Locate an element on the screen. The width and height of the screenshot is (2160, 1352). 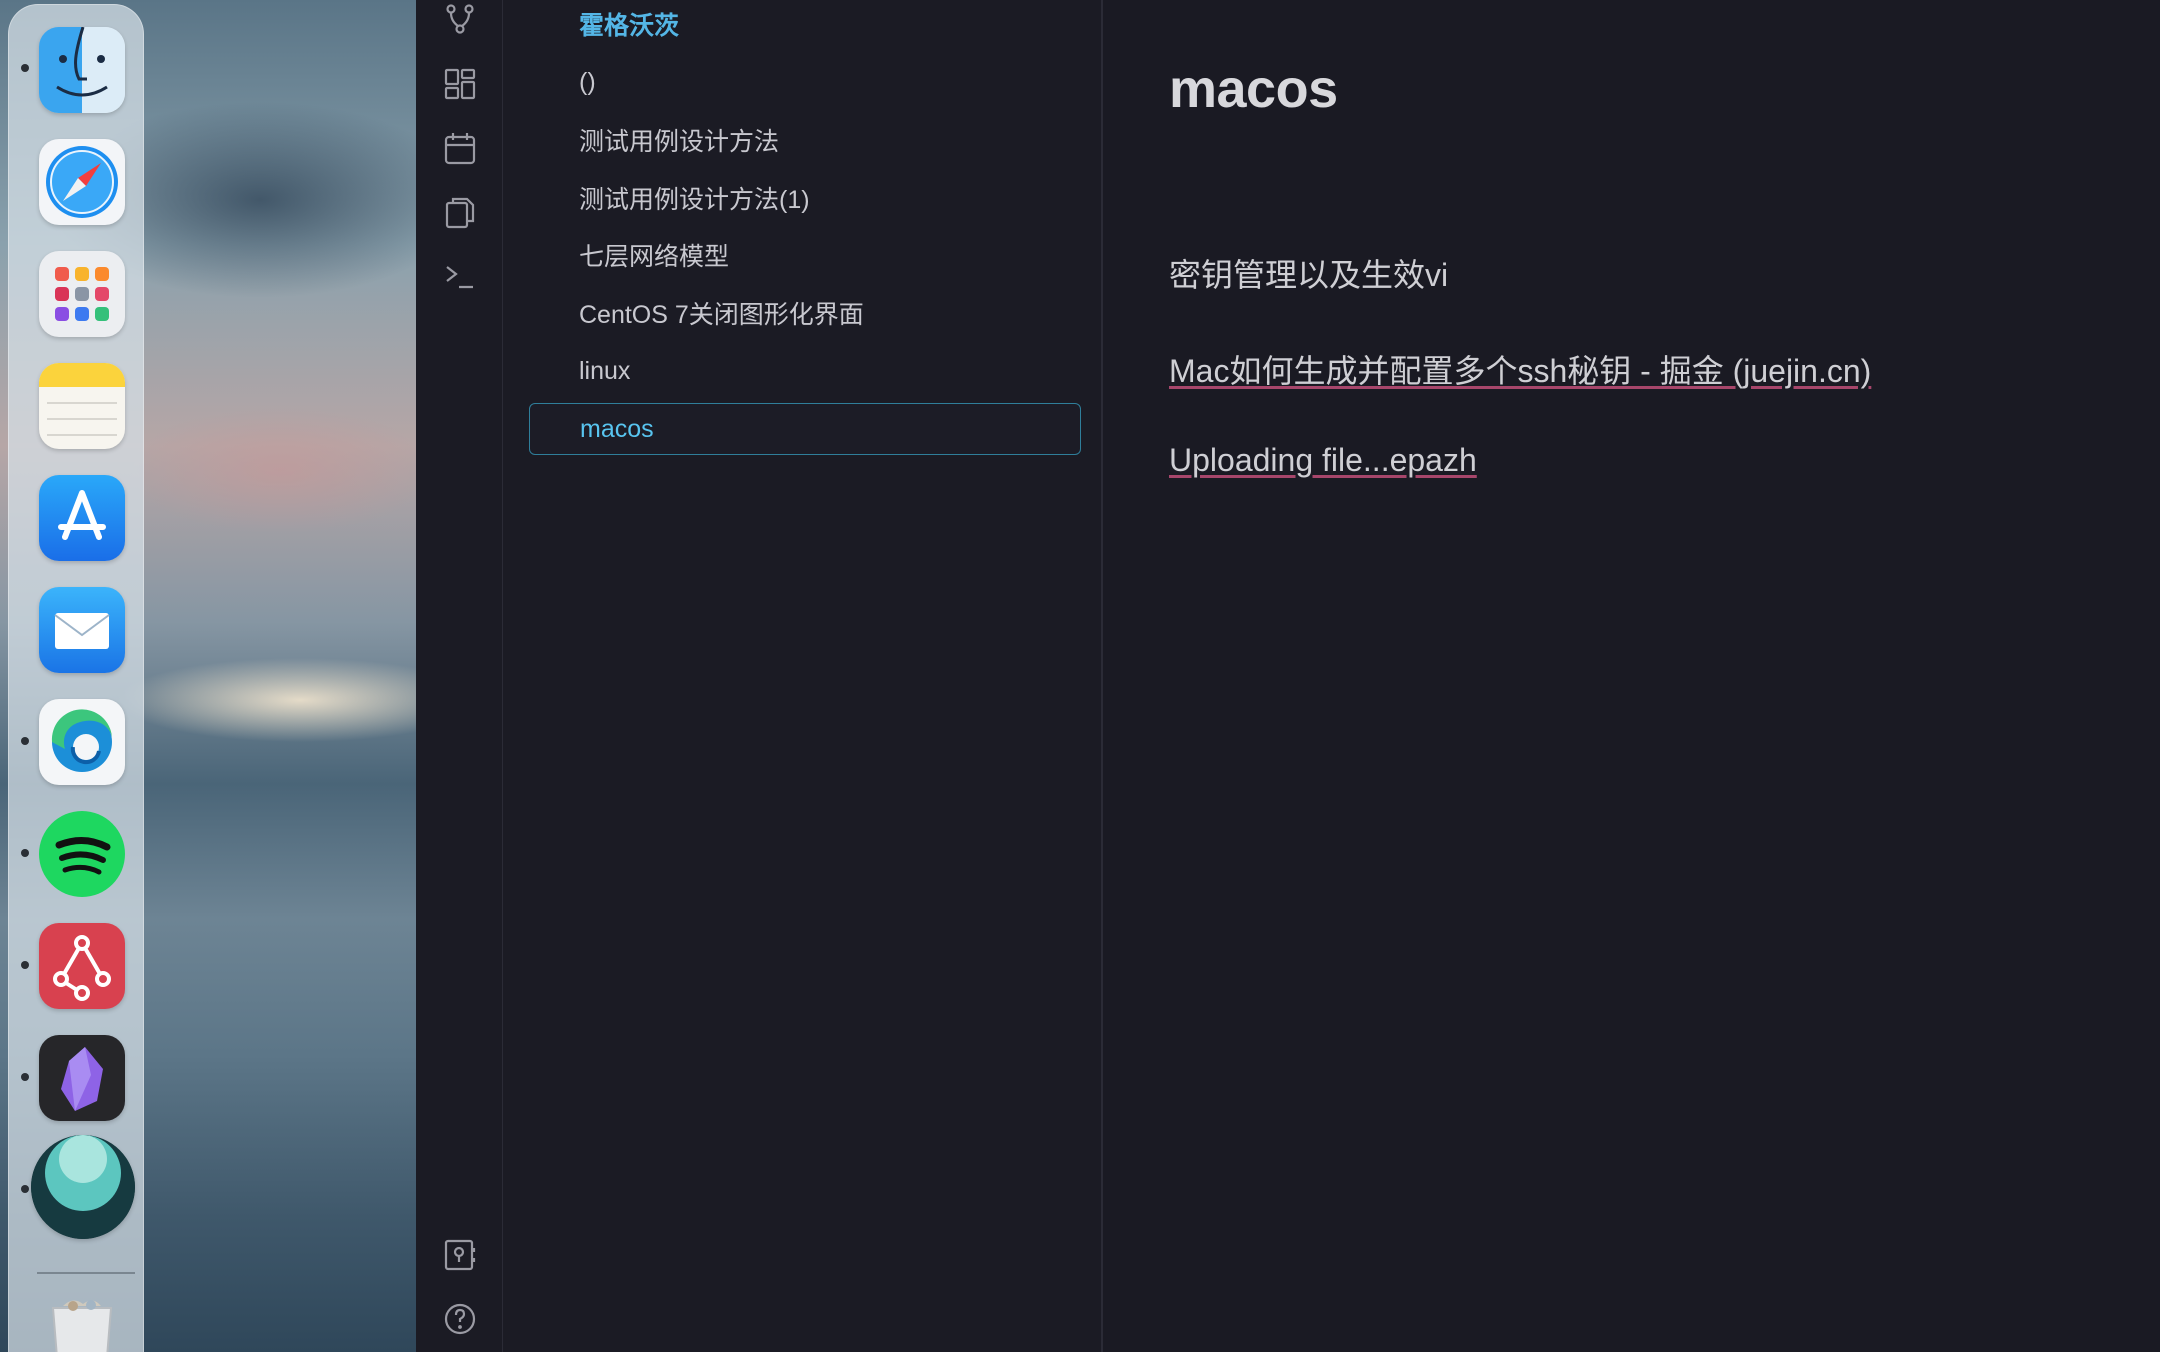
dock-item-finder is located at coordinates (91, 70).